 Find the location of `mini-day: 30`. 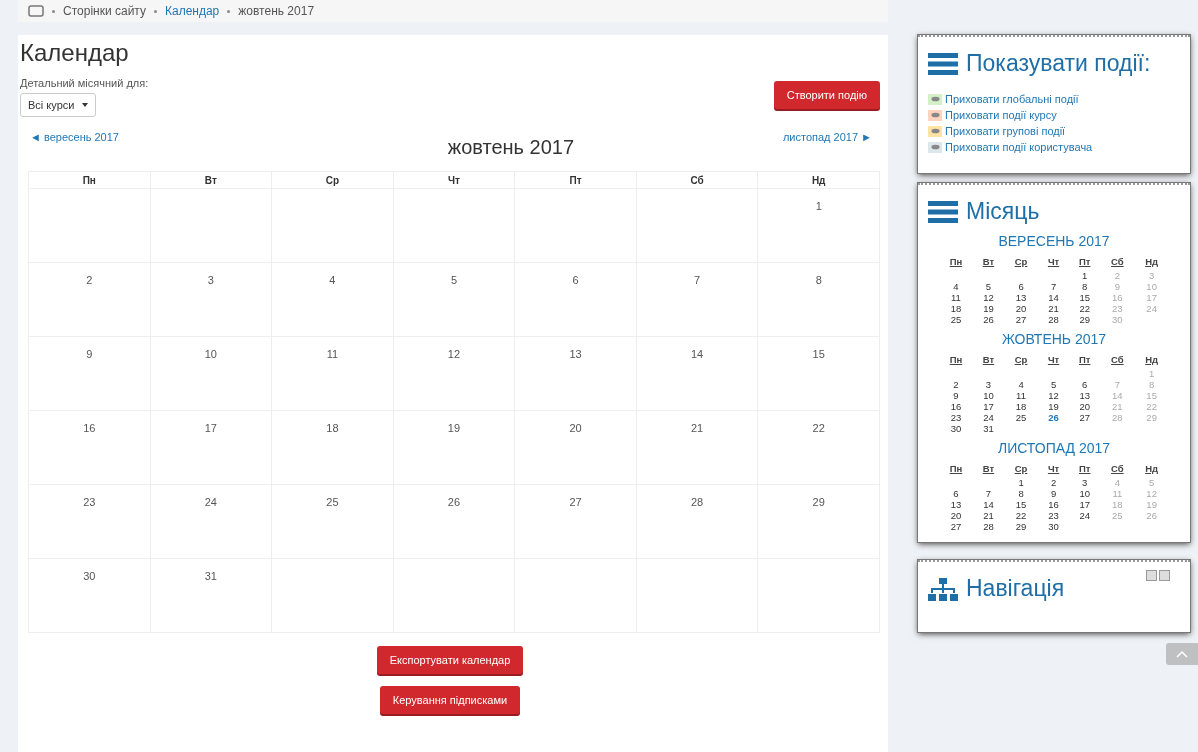

mini-day: 30 is located at coordinates (956, 429).